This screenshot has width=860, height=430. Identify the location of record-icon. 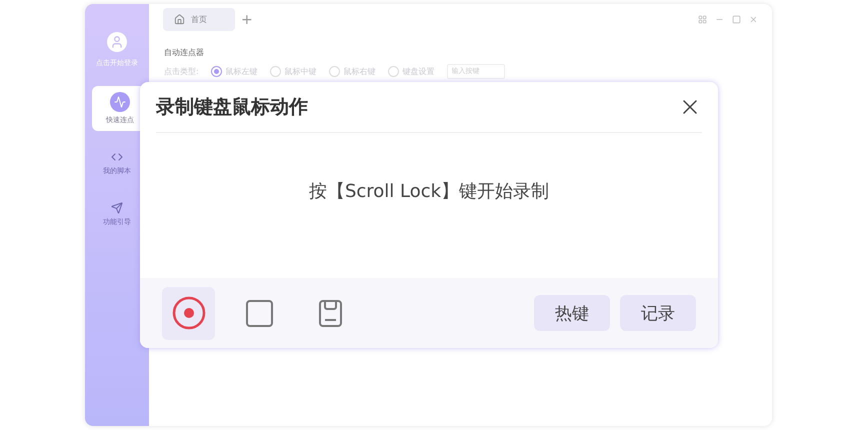
(189, 313).